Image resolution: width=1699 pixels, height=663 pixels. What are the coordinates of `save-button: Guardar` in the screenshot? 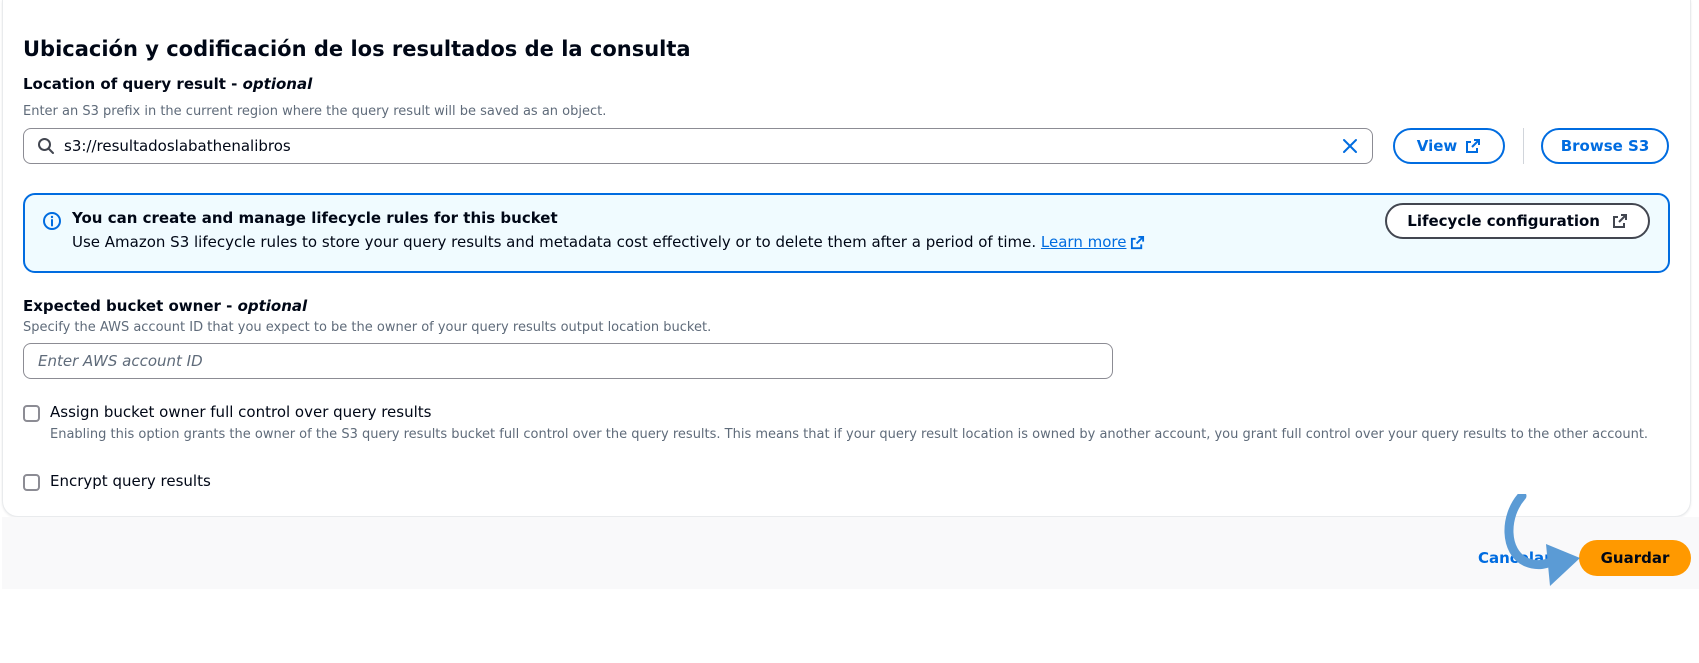 It's located at (1635, 558).